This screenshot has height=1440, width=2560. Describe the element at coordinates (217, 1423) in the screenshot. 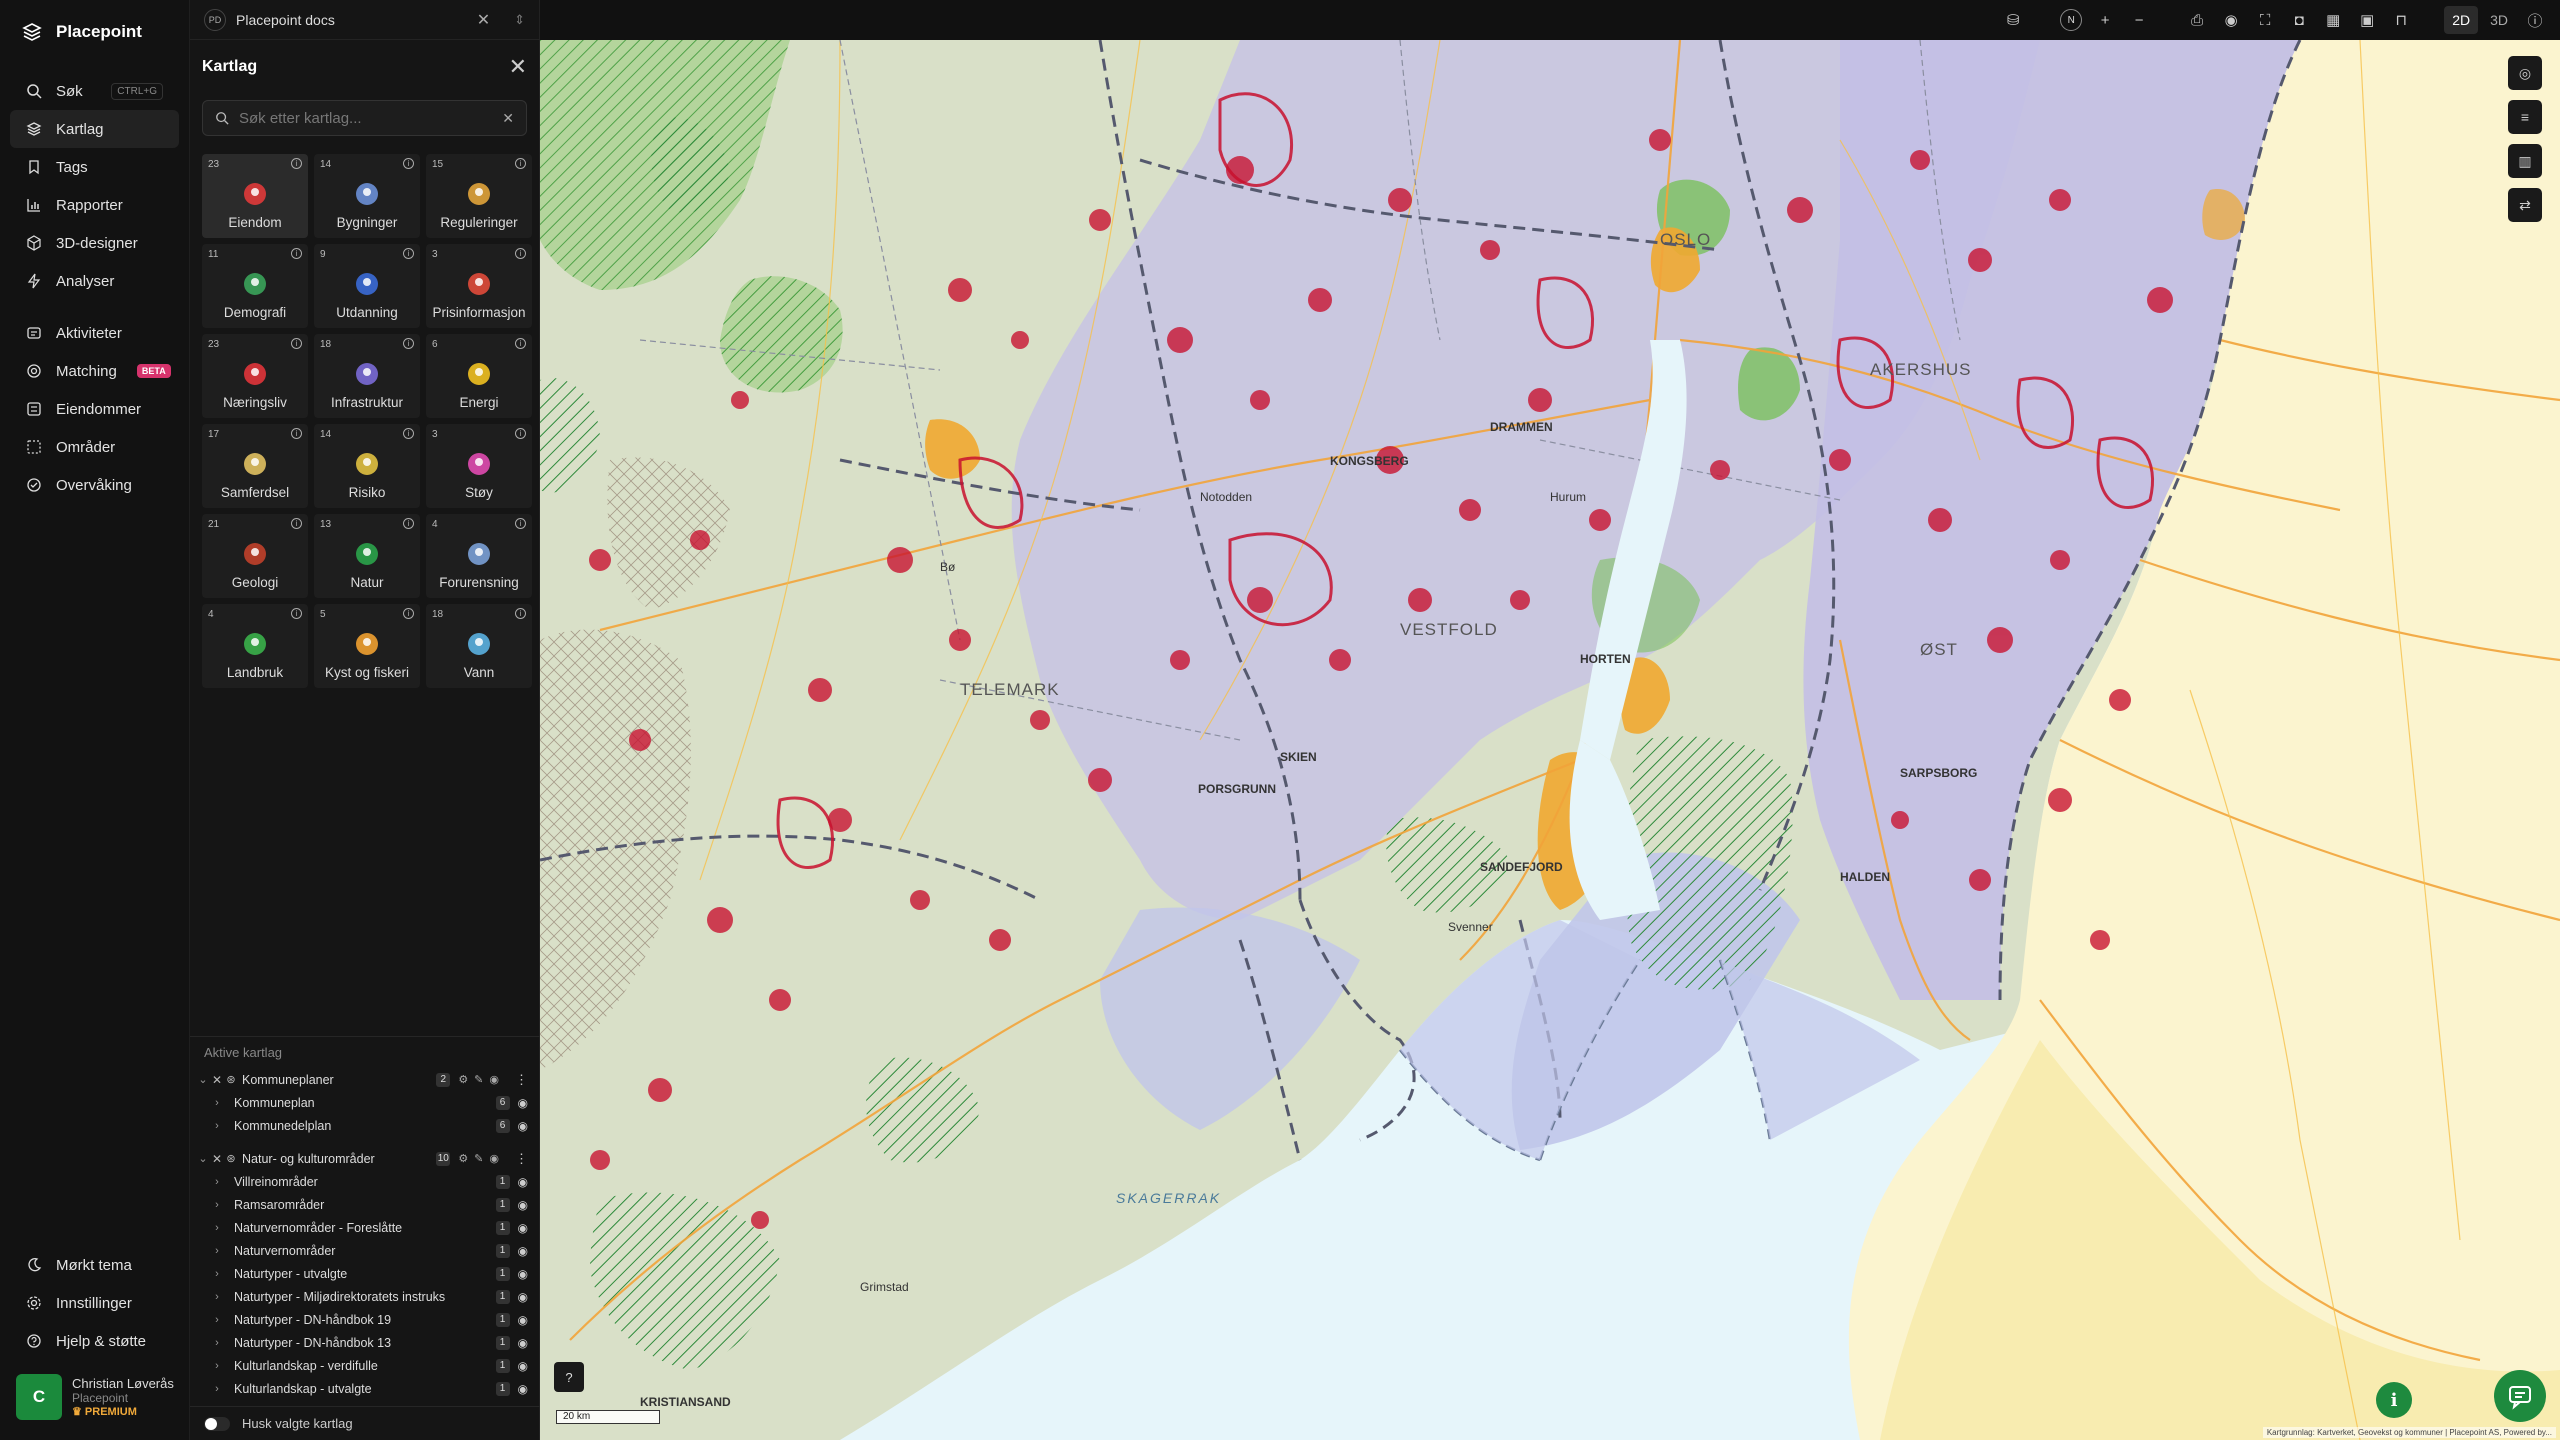

I see `remember-toggle` at that location.